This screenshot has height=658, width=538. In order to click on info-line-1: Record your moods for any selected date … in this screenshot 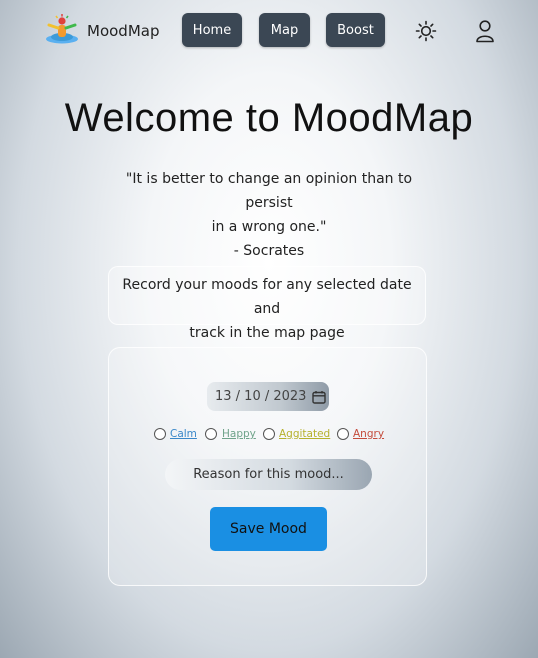, I will do `click(267, 297)`.